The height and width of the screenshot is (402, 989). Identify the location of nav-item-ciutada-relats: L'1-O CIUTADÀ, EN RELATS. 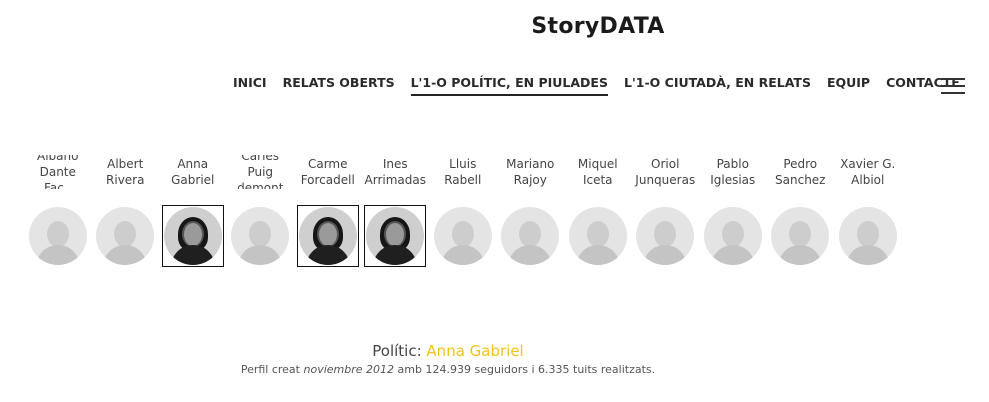
(717, 85).